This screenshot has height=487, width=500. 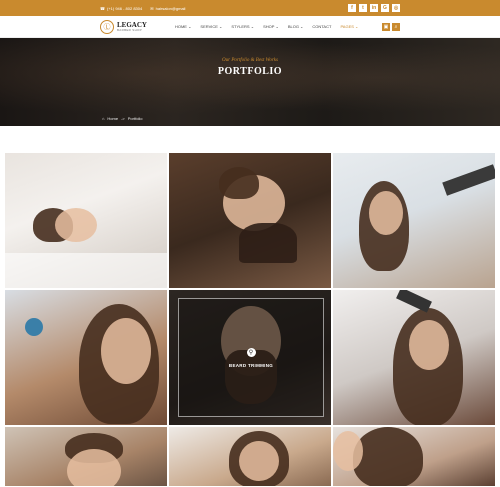 I want to click on banner-subtitle: Our Portfolio & Best Works, so click(x=250, y=60).